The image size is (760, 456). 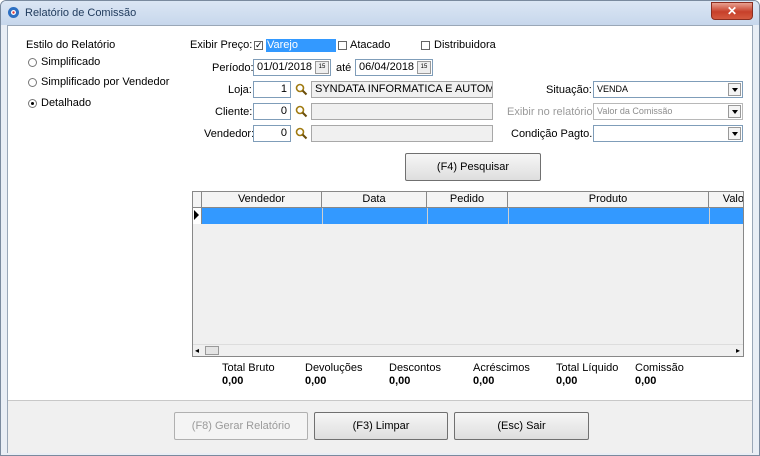 I want to click on scroll-right-icon: ▸, so click(x=738, y=350).